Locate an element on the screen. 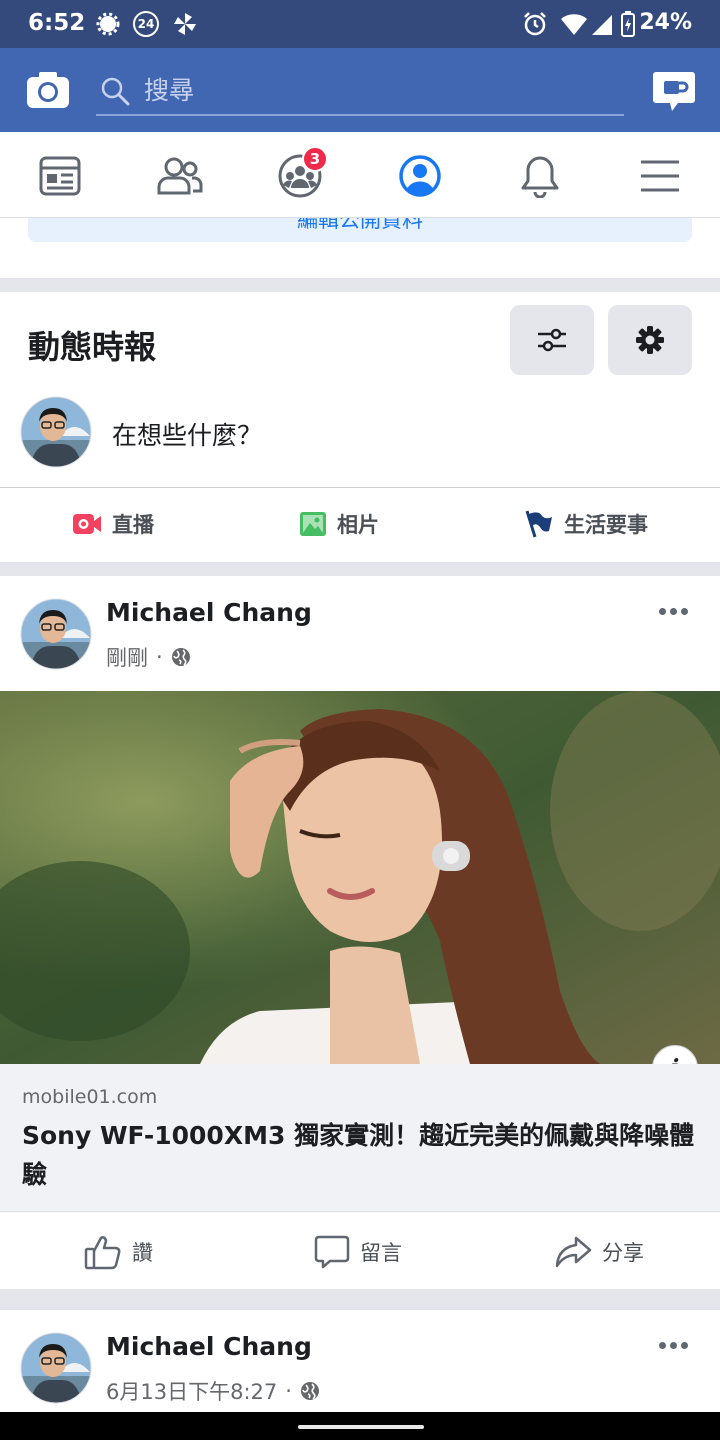 The height and width of the screenshot is (1440, 720). camera-icon is located at coordinates (48, 90).